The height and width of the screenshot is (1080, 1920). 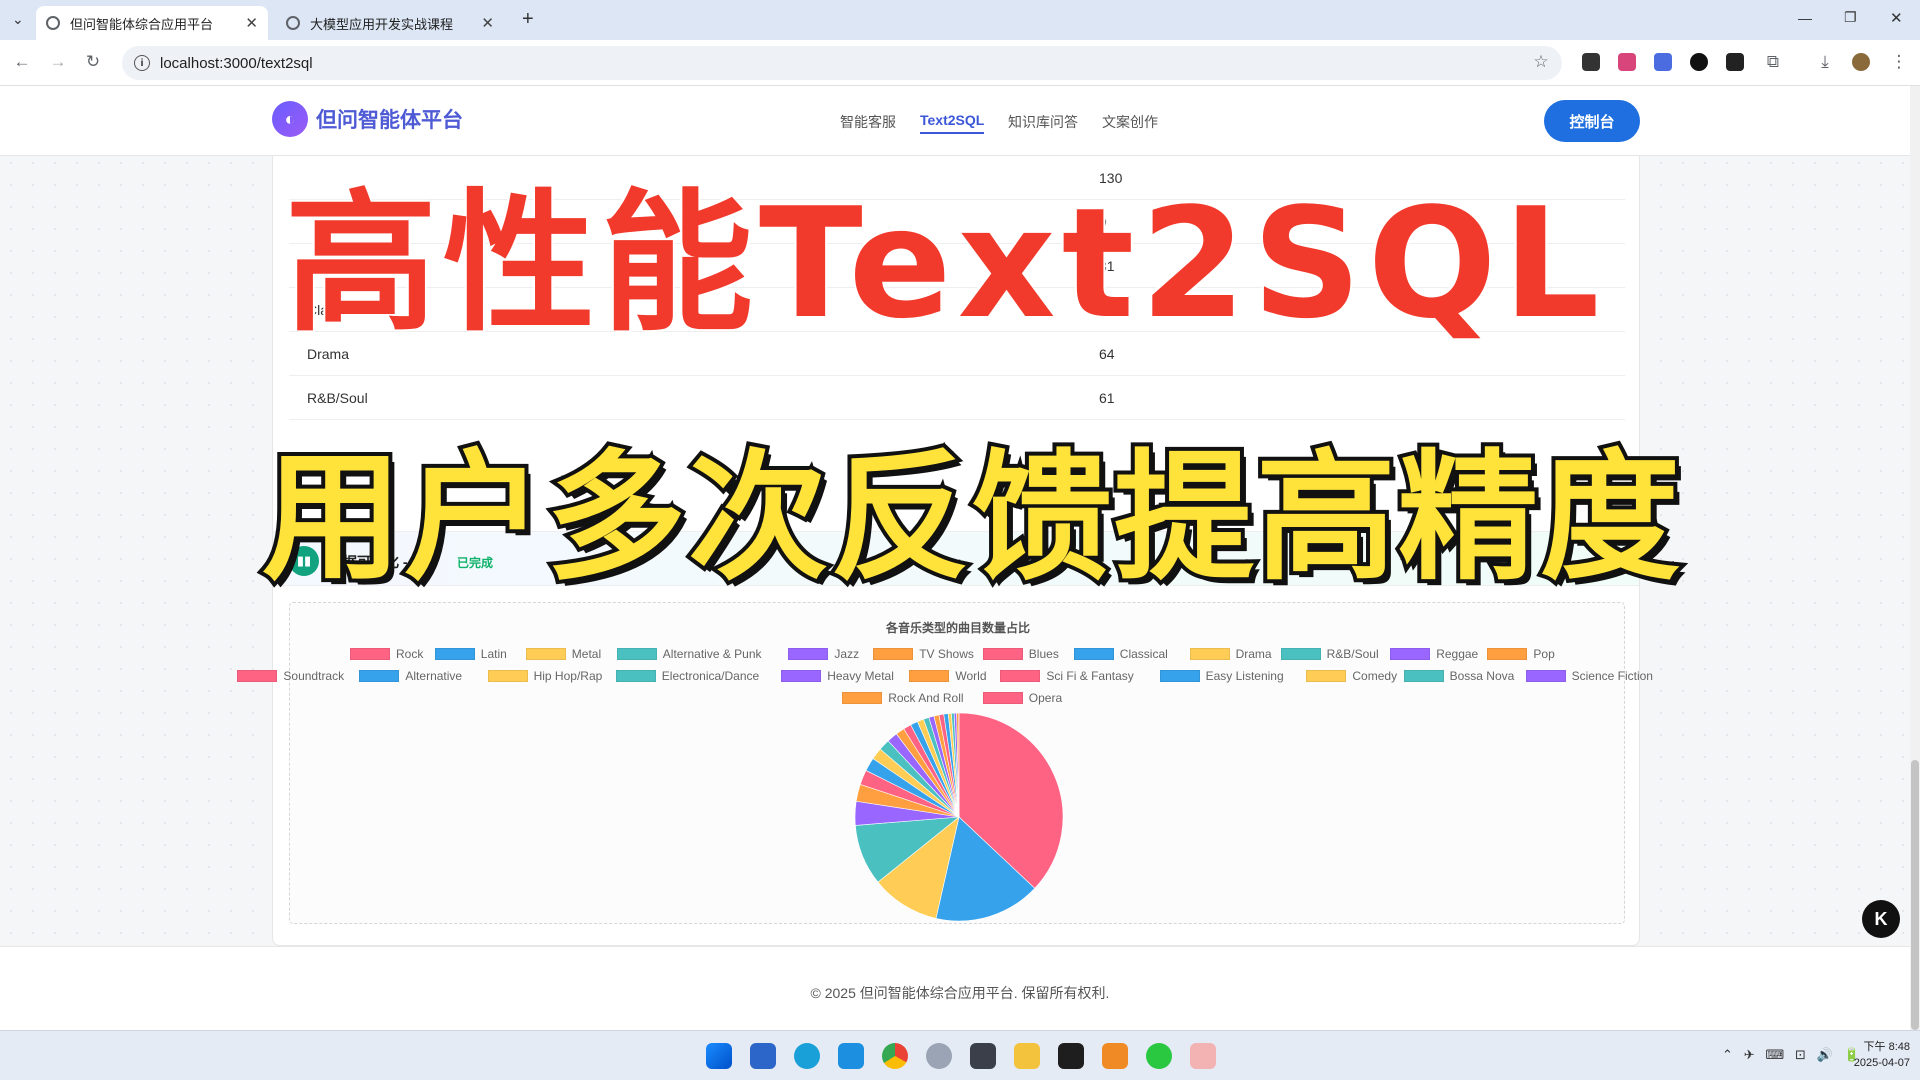 What do you see at coordinates (1886, 1047) in the screenshot?
I see `clock-time: 下午 8:48` at bounding box center [1886, 1047].